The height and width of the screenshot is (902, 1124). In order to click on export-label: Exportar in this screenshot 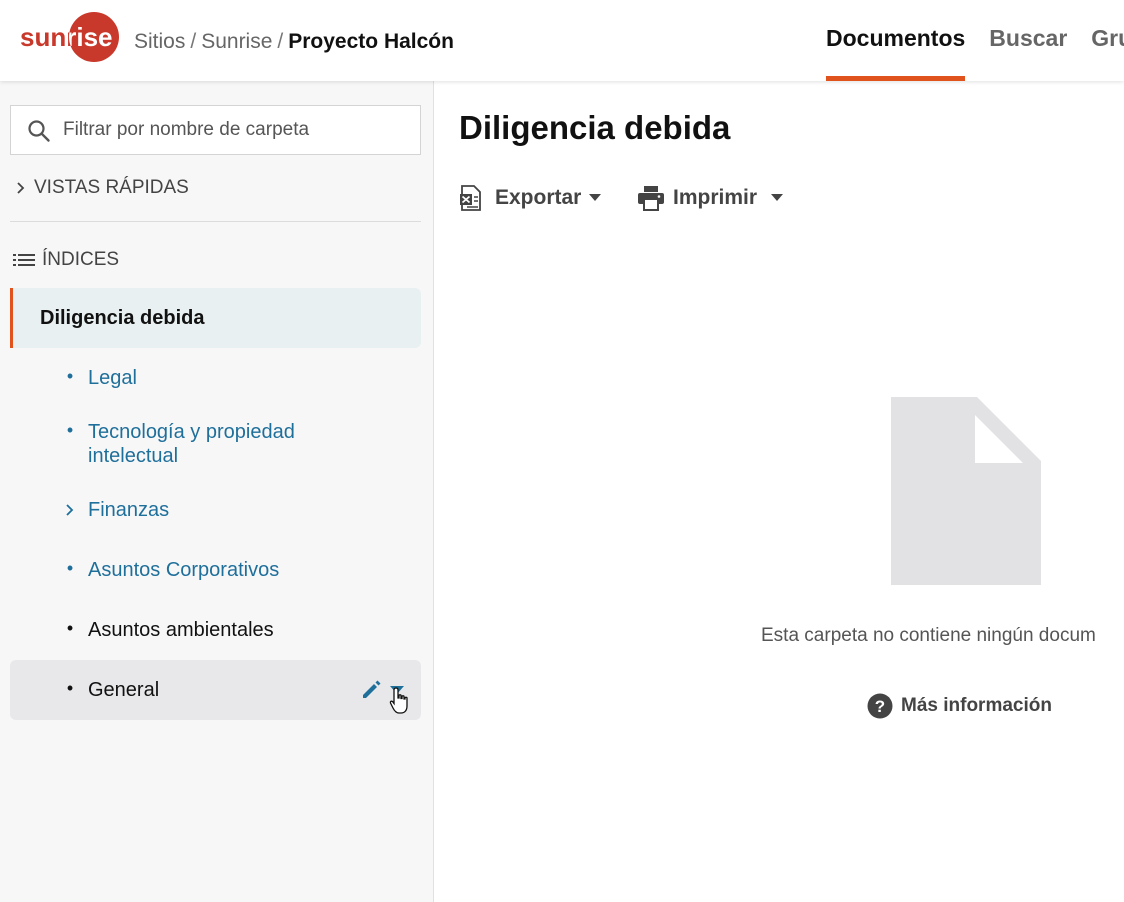, I will do `click(538, 197)`.